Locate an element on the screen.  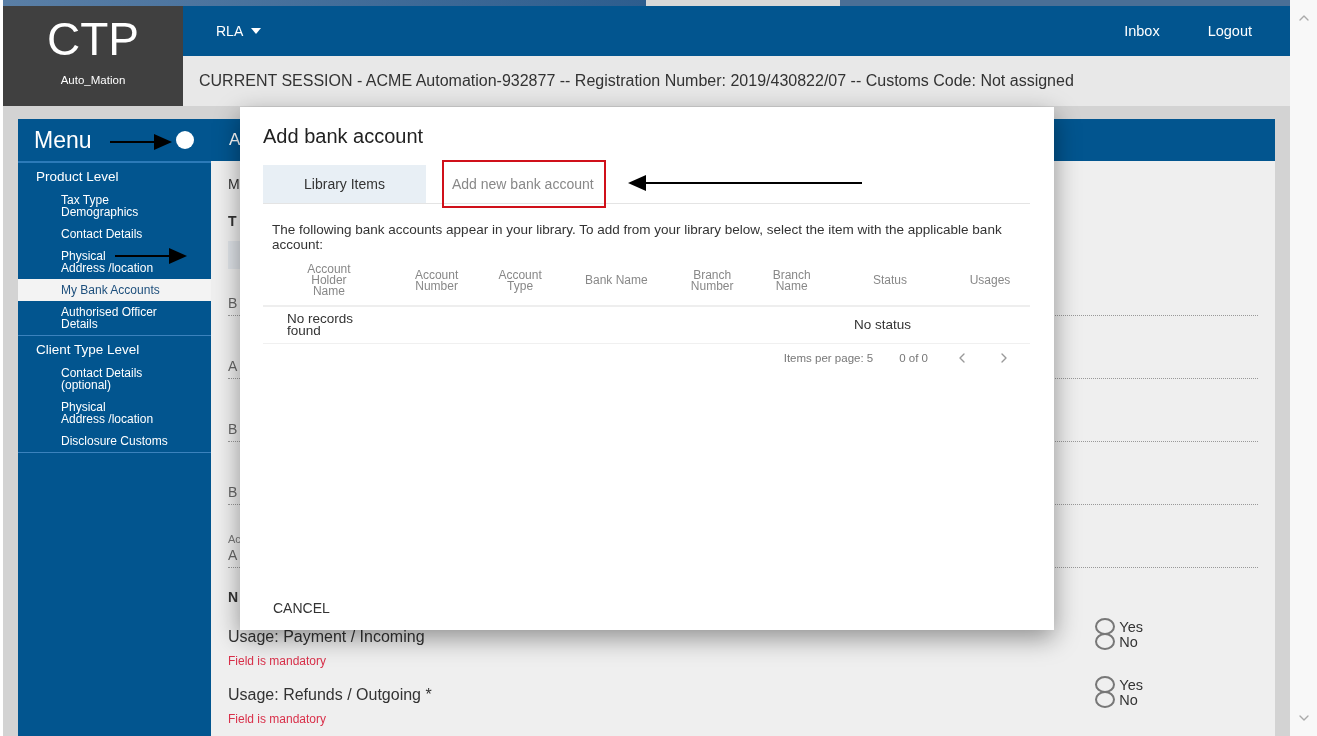
cancel-button: CANCEL is located at coordinates (301, 608).